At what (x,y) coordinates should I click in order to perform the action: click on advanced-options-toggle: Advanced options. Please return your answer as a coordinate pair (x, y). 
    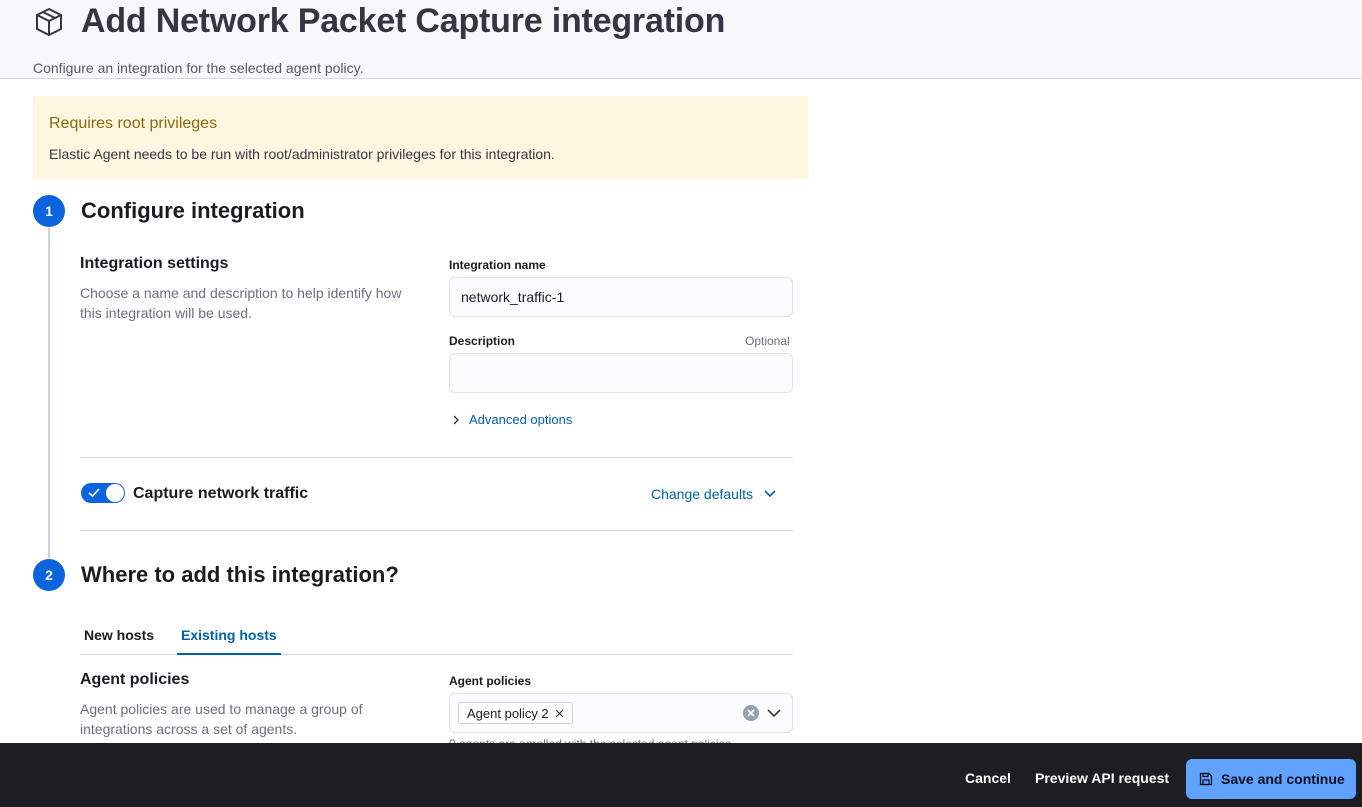
    Looking at the image, I should click on (511, 419).